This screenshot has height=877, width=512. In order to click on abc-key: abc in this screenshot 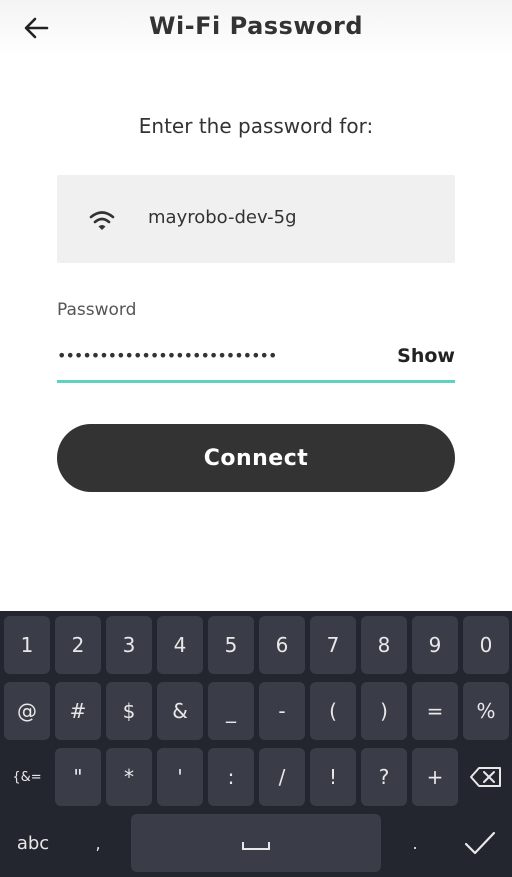, I will do `click(33, 843)`.